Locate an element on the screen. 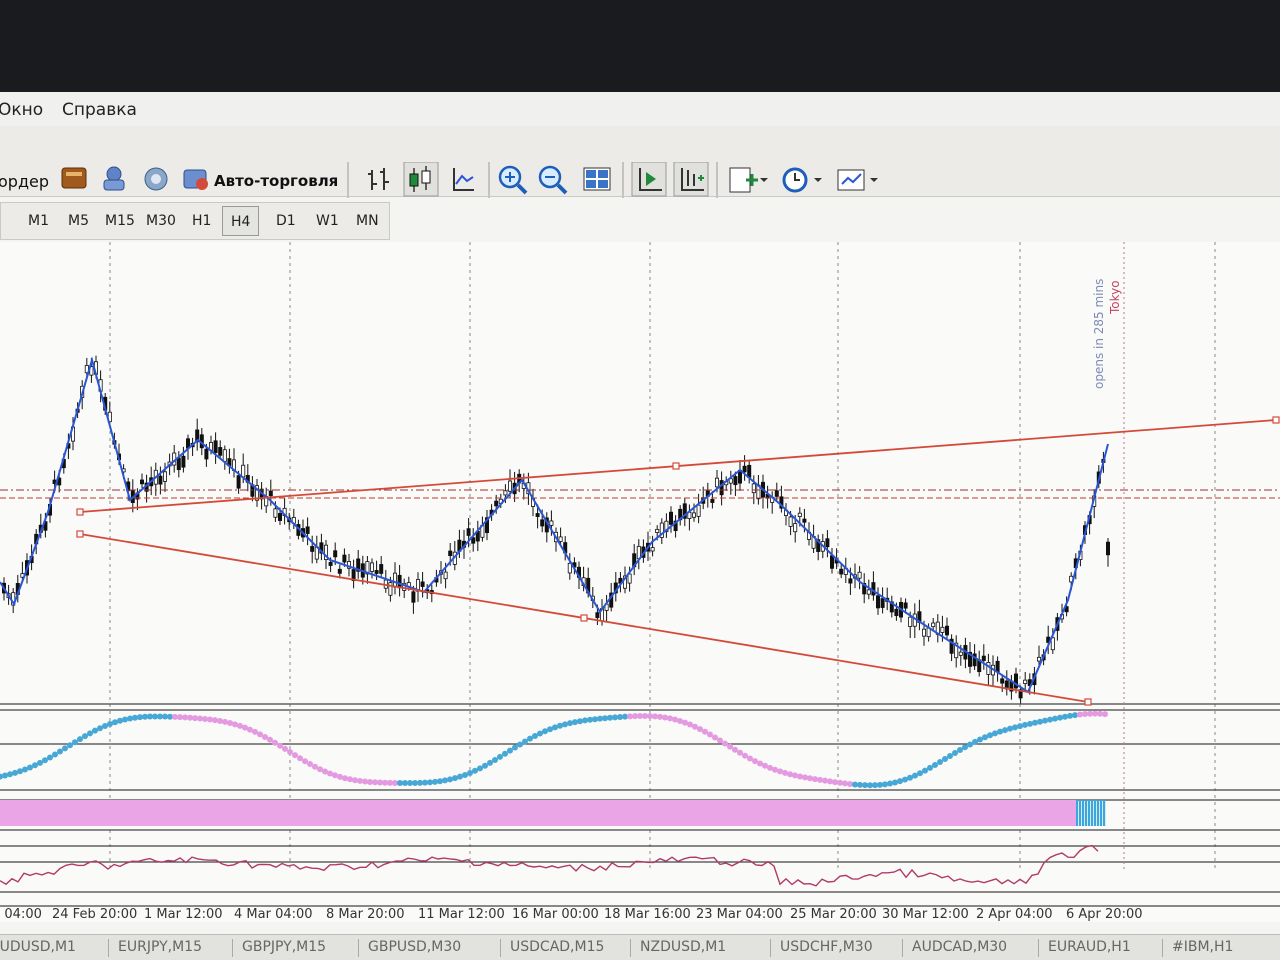 Image resolution: width=1280 pixels, height=960 pixels. symbol-tab: EURAUD,H1 is located at coordinates (1089, 947).